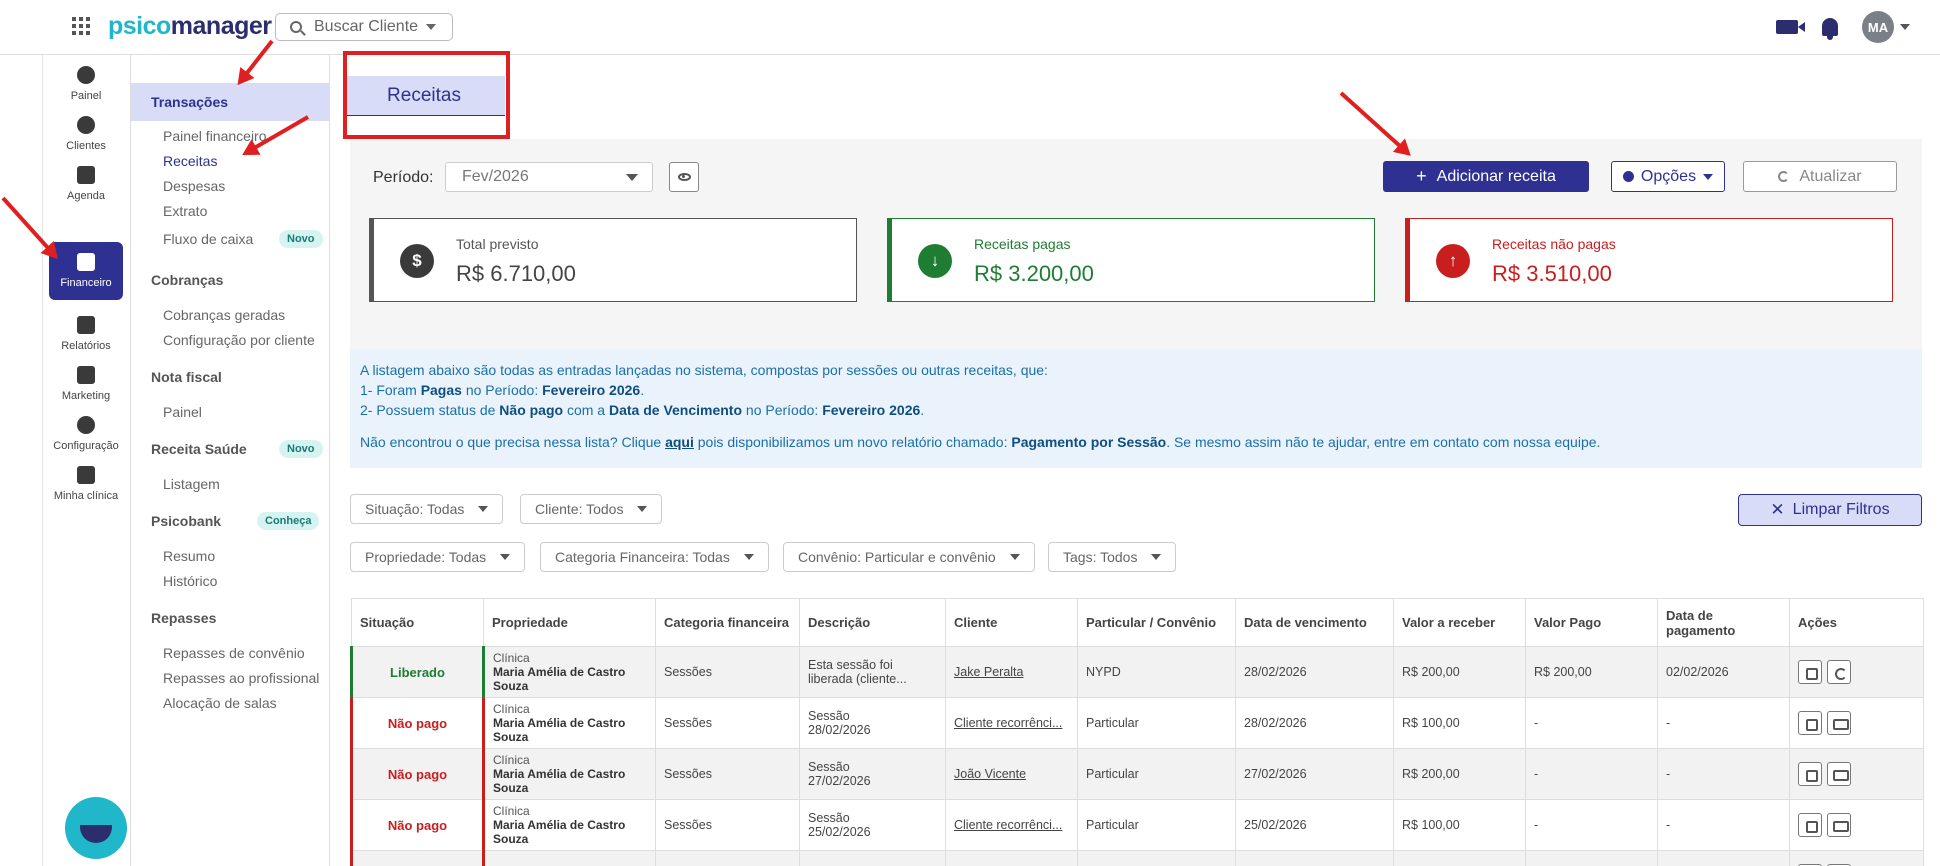 Image resolution: width=1940 pixels, height=866 pixels. I want to click on card-value: R$ 3.200,00, so click(1034, 273).